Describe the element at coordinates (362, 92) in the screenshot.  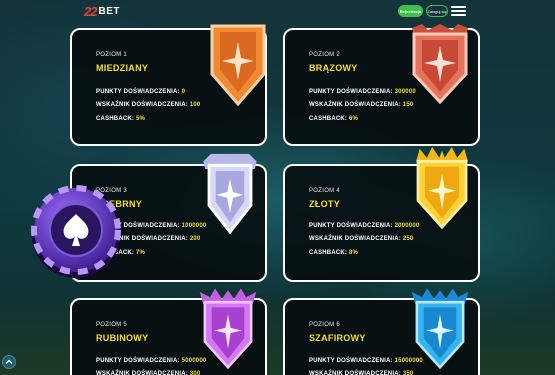
I see `points-row: PUNKTY DOŚWIADCZENIA: 300000` at that location.